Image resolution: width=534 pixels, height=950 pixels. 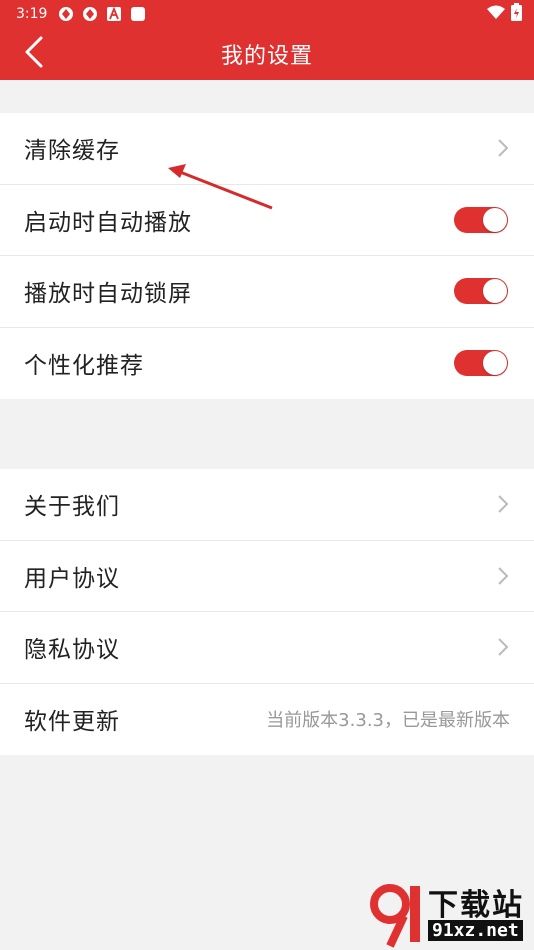 I want to click on back-button, so click(x=34, y=54).